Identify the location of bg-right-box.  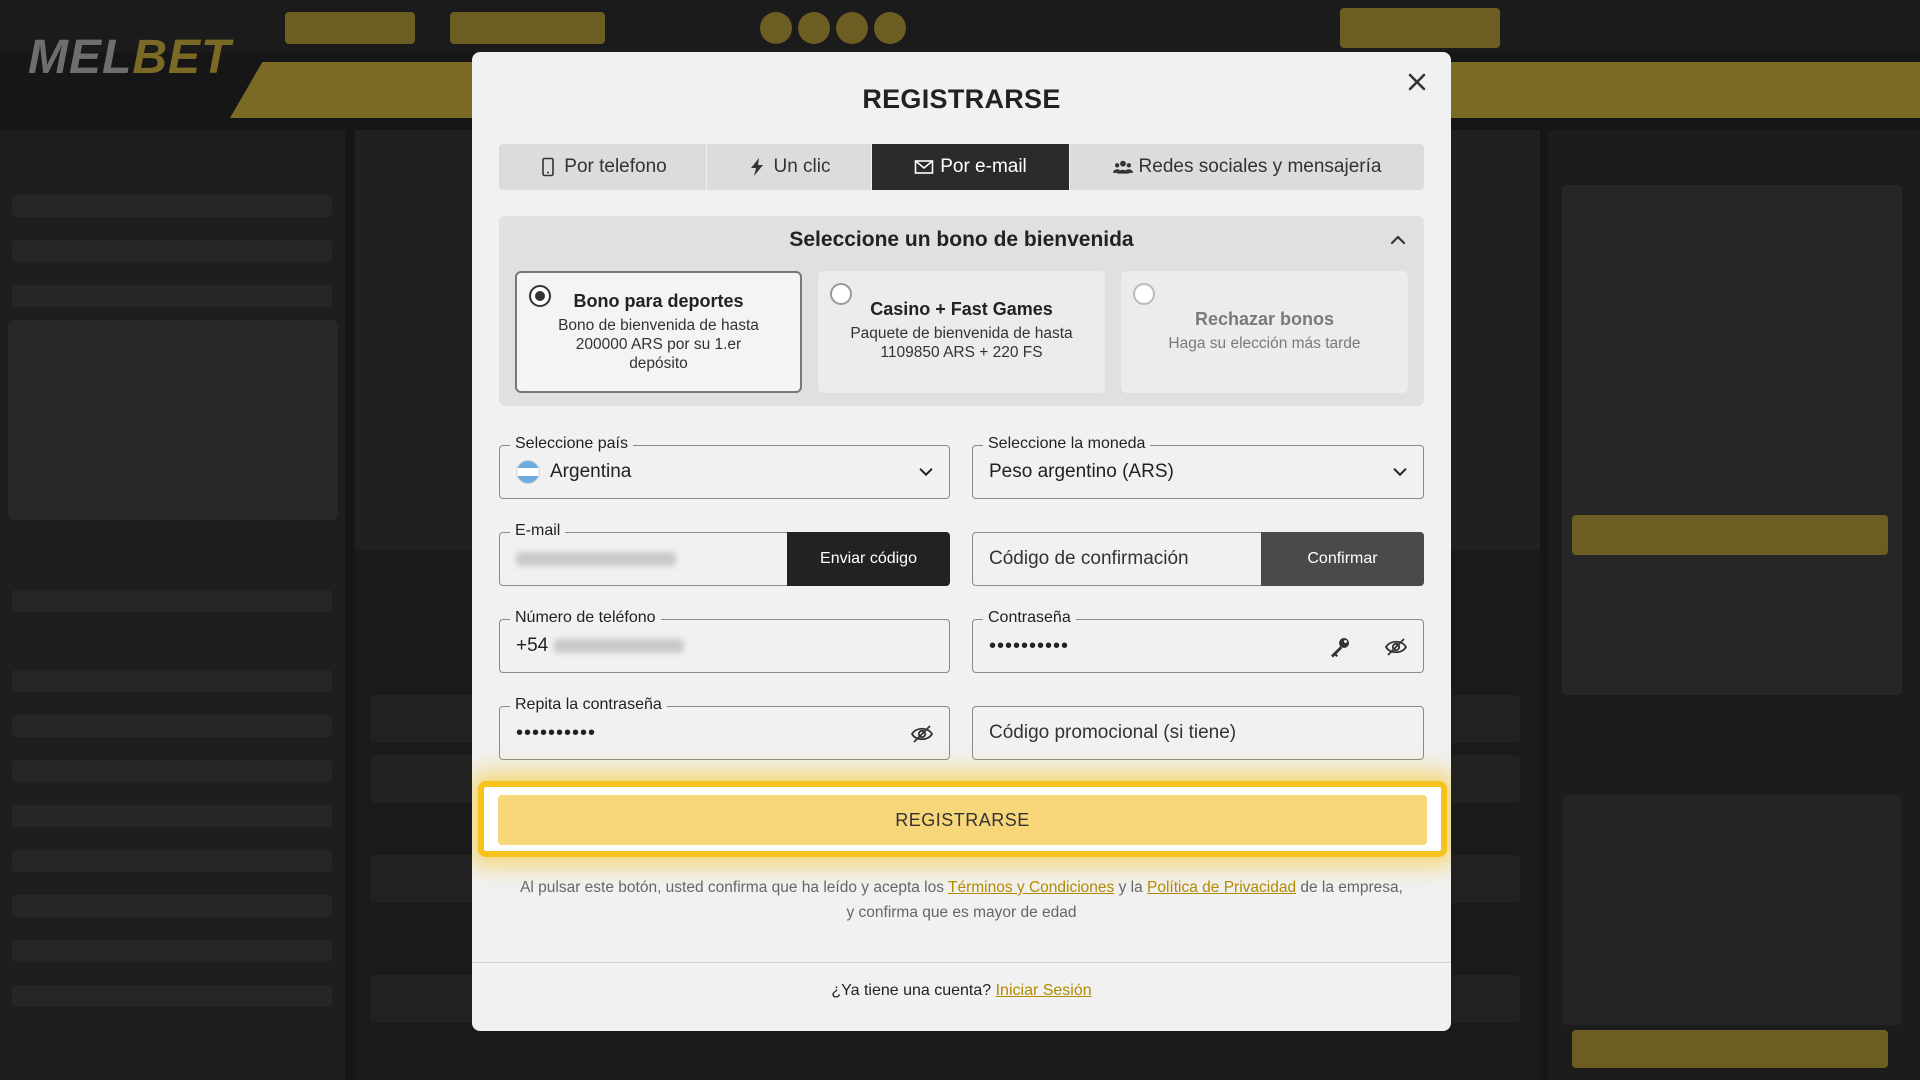
(1732, 910).